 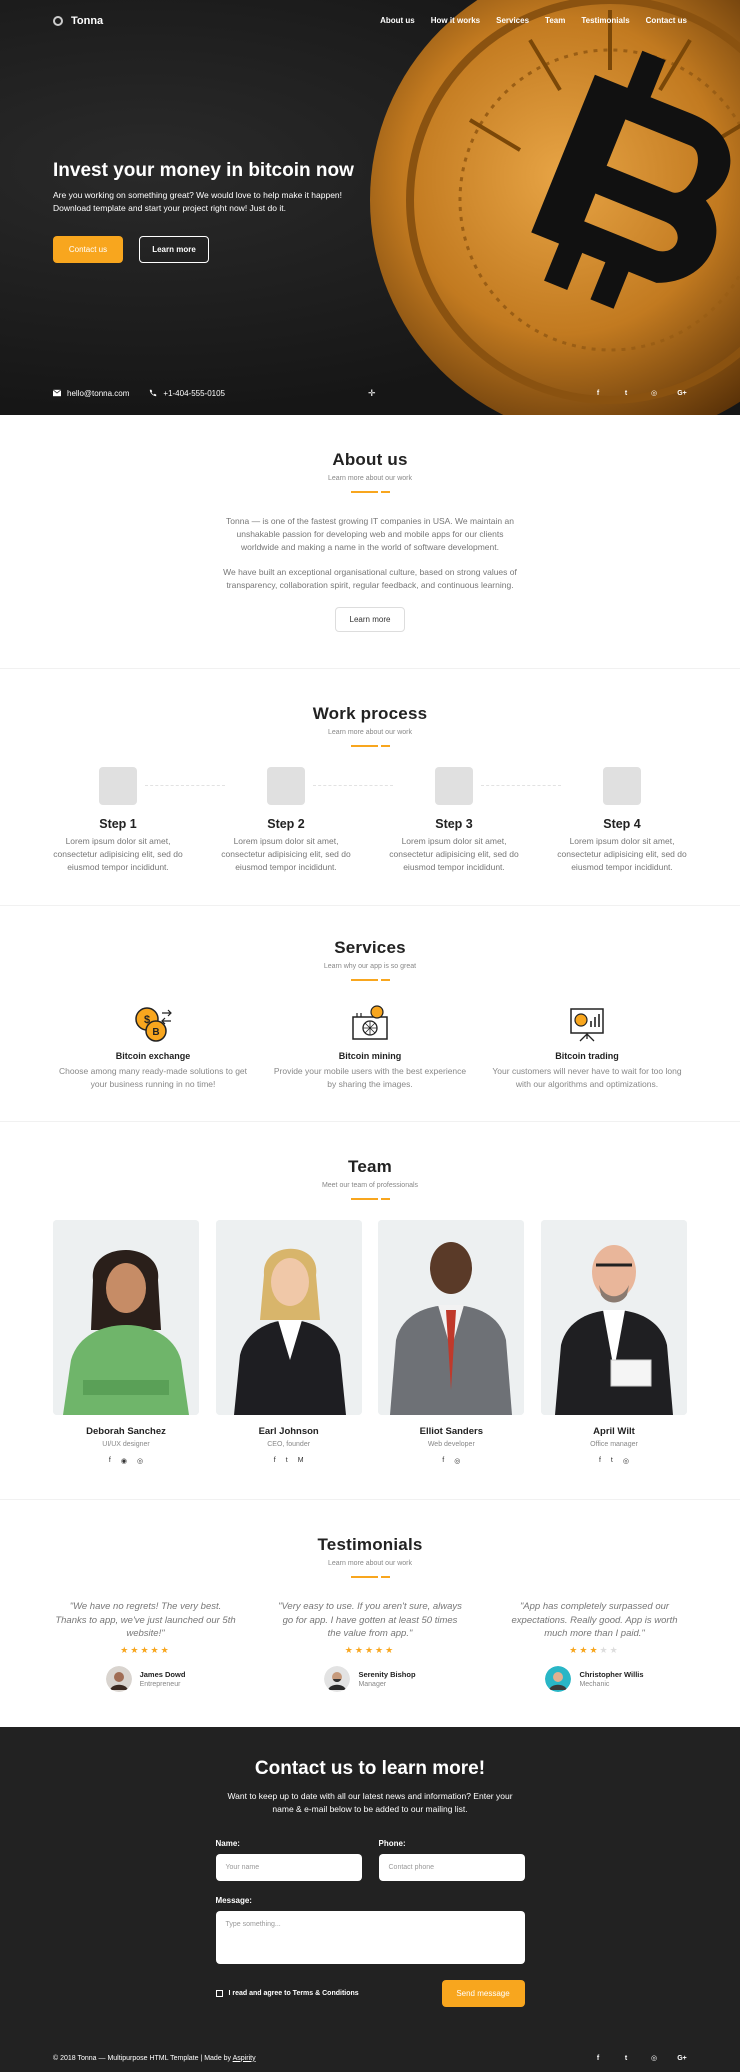 What do you see at coordinates (287, 1993) in the screenshot?
I see `terms-checkbox: I read and agree to Terms & Conditions` at bounding box center [287, 1993].